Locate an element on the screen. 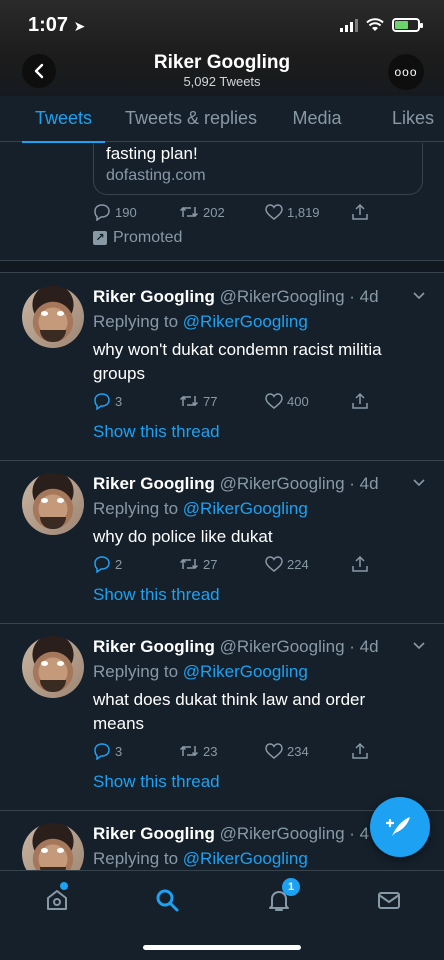 This screenshot has width=444, height=960. cellular-signal-icon is located at coordinates (349, 25).